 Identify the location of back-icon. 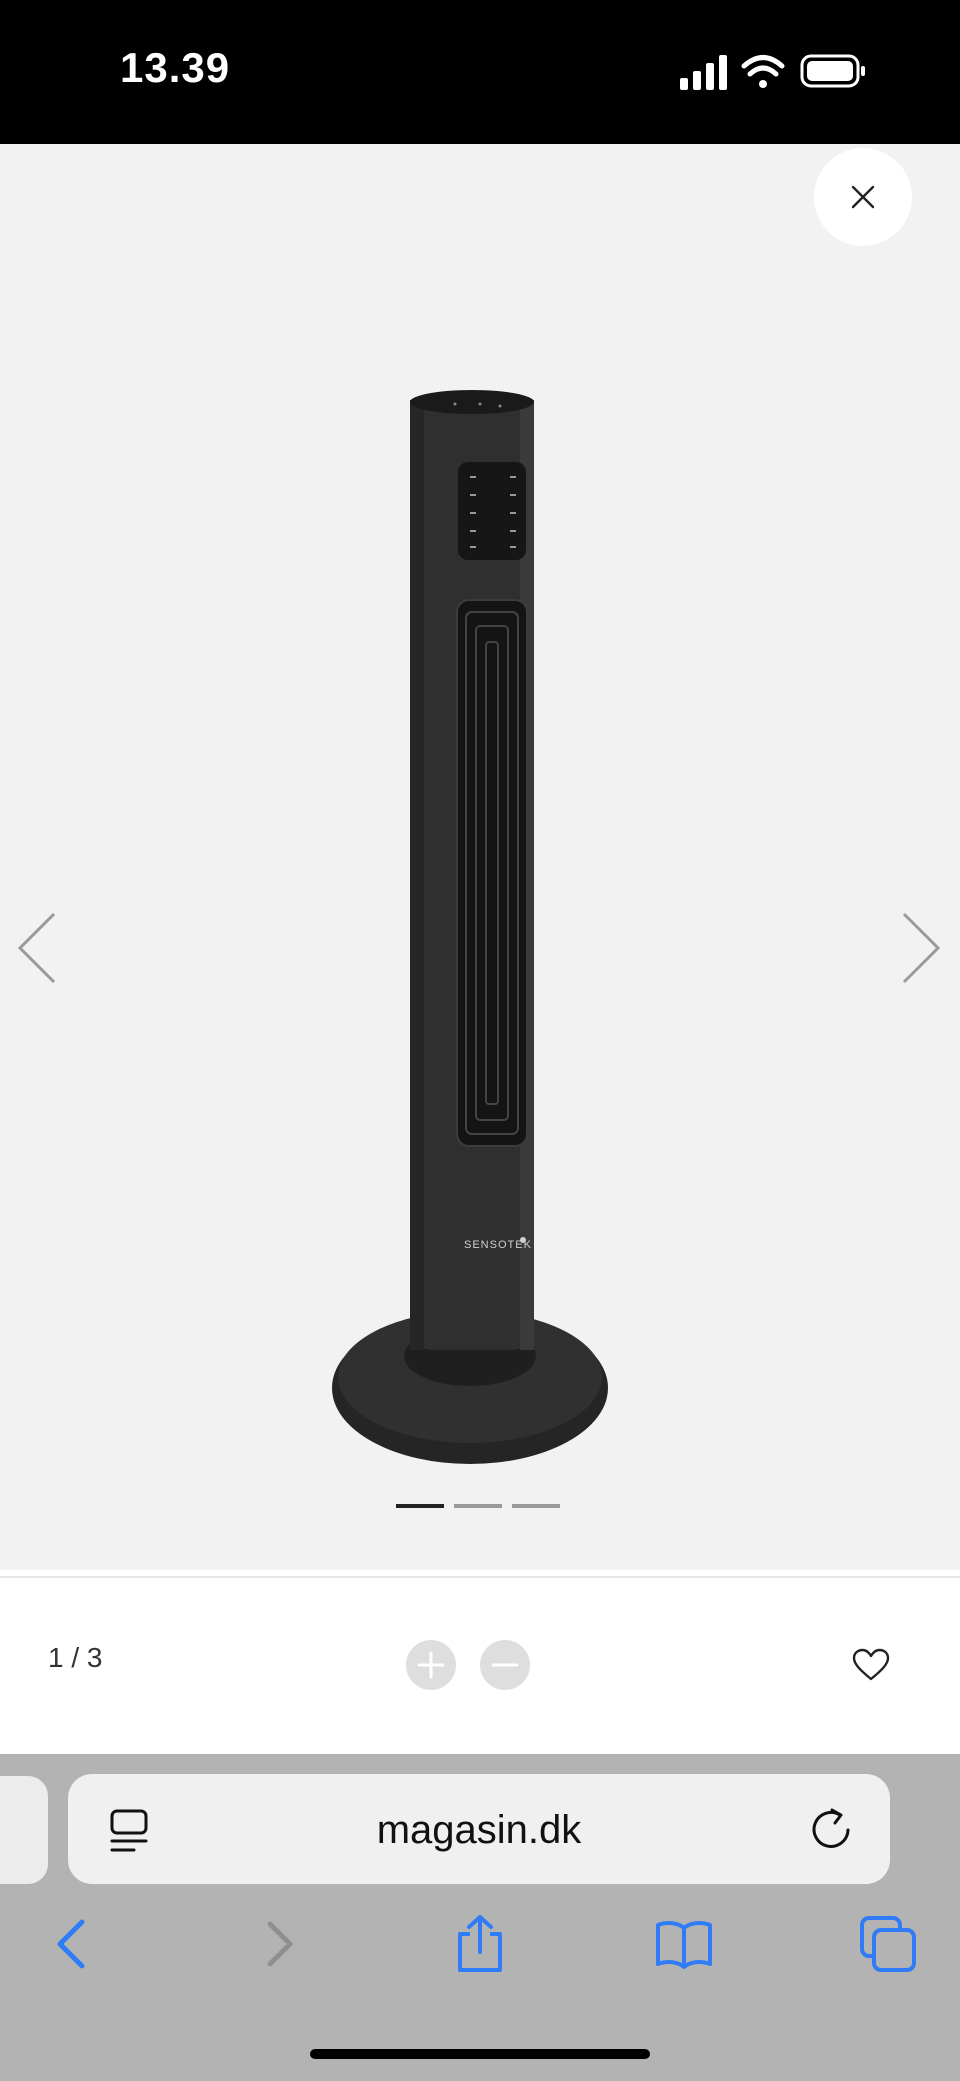
(72, 1944).